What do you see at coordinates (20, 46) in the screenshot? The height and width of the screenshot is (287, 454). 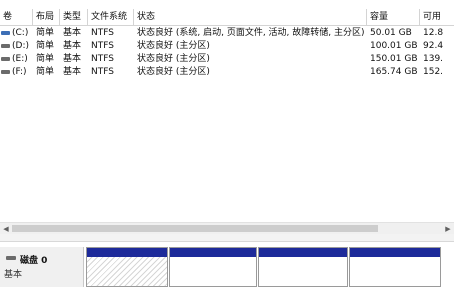 I see `volume-name: (D:)` at bounding box center [20, 46].